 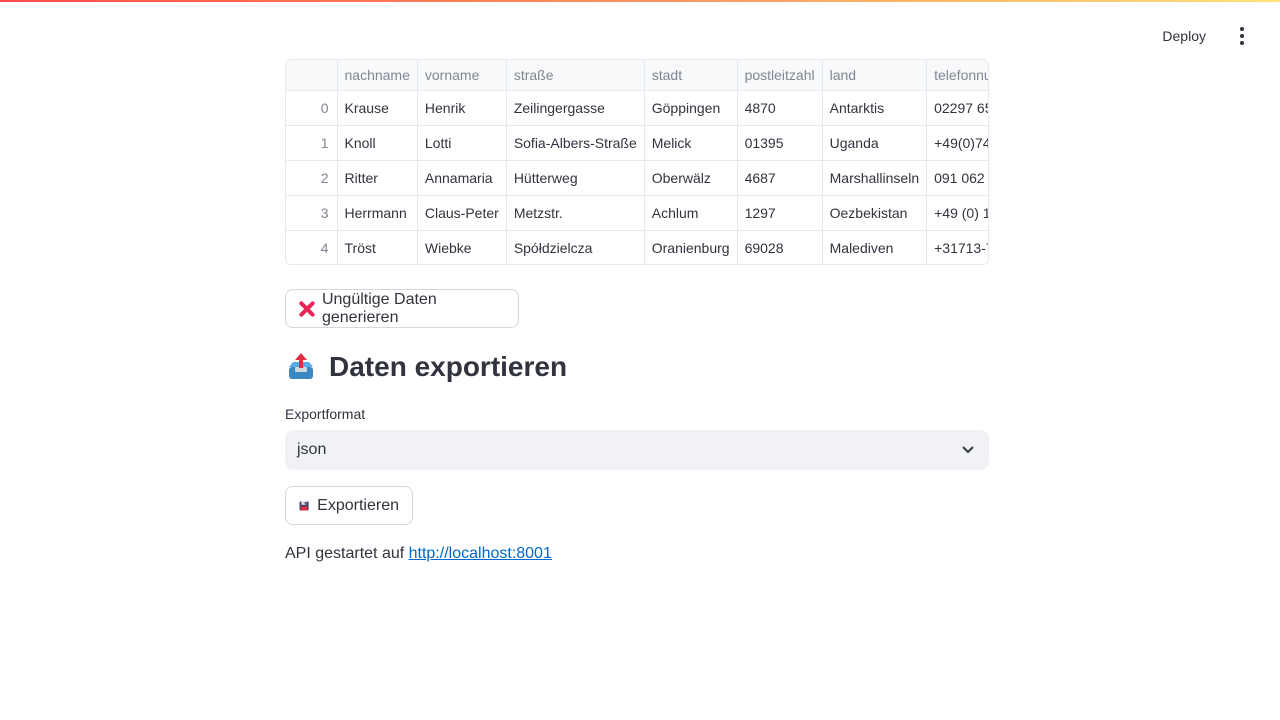 I want to click on table-cell: 091 062 01 92, so click(x=957, y=178).